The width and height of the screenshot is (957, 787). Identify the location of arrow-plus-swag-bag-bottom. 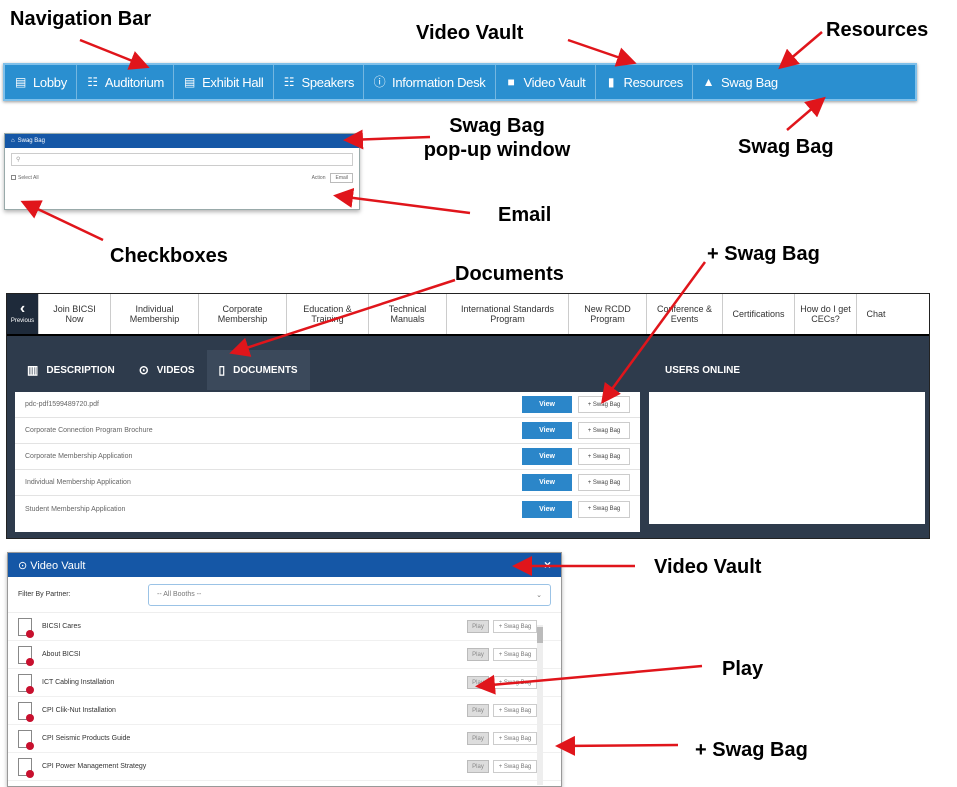
(617, 745).